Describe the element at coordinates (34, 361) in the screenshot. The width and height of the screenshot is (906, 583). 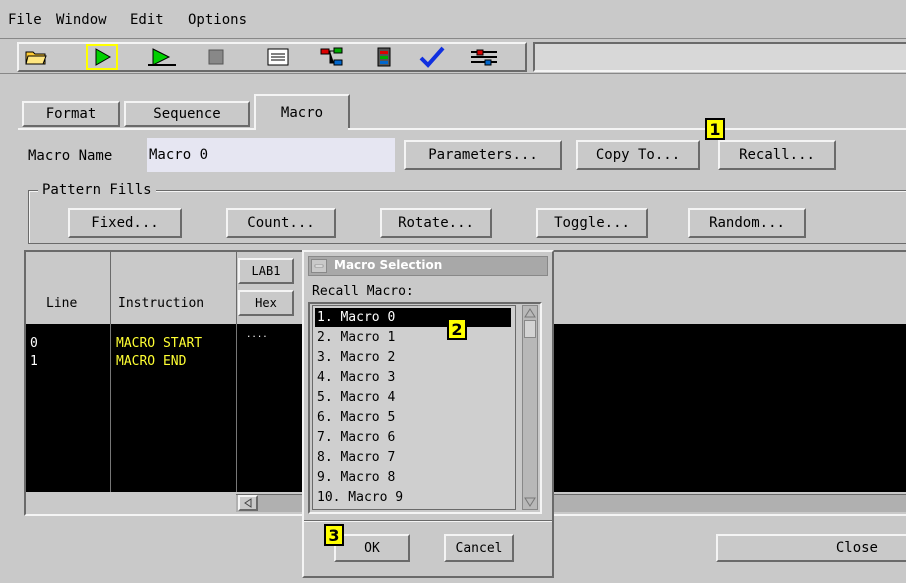
I see `grid-row-1-line: 1` at that location.